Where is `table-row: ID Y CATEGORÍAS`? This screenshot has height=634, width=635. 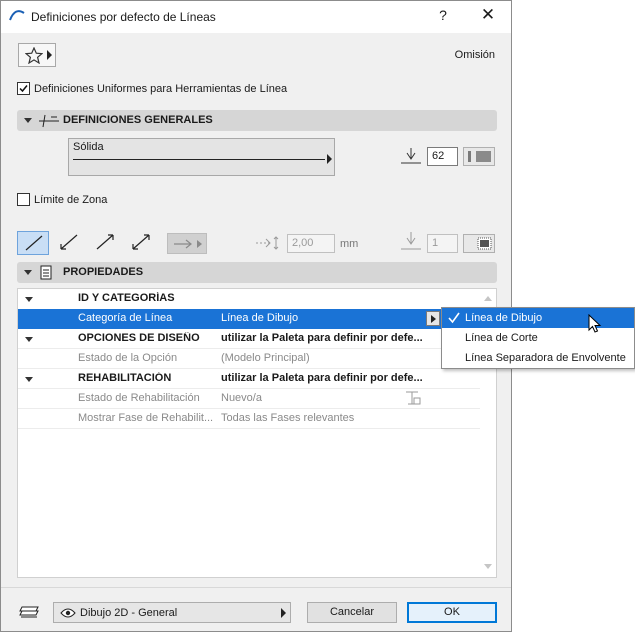
table-row: ID Y CATEGORÍAS is located at coordinates (249, 299).